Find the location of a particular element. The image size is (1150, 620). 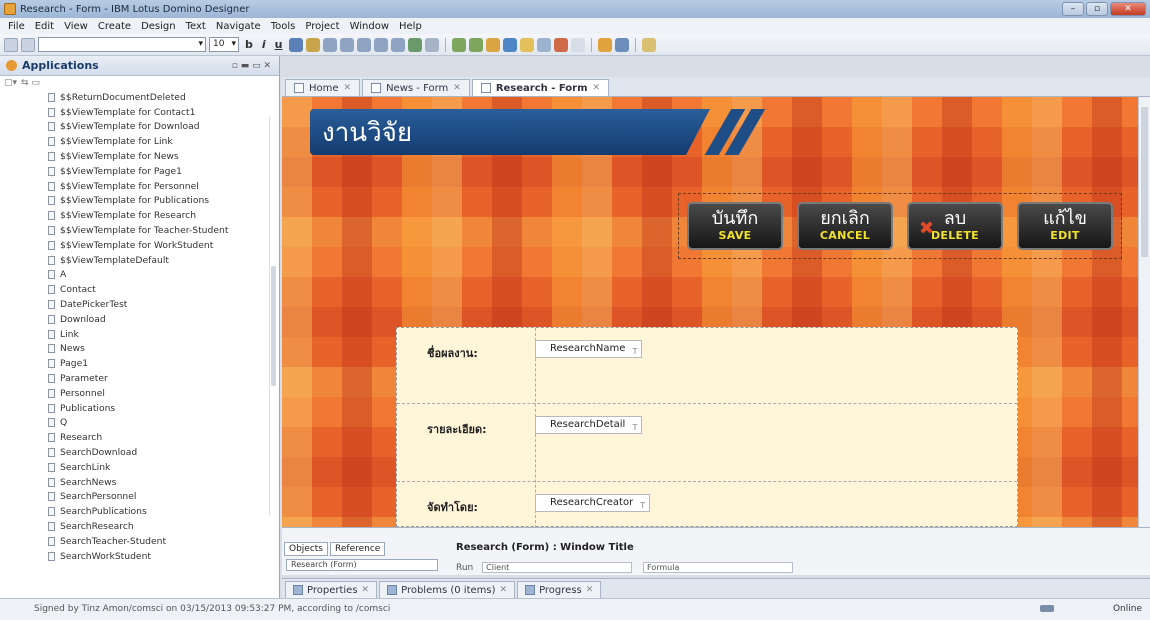

browser-icon is located at coordinates (509, 44).